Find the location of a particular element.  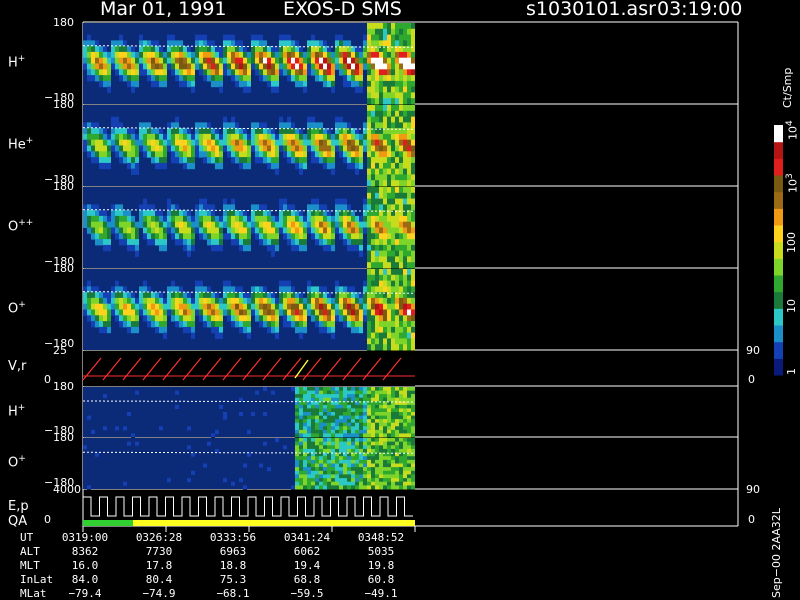

panel-label: V,r is located at coordinates (17, 366).